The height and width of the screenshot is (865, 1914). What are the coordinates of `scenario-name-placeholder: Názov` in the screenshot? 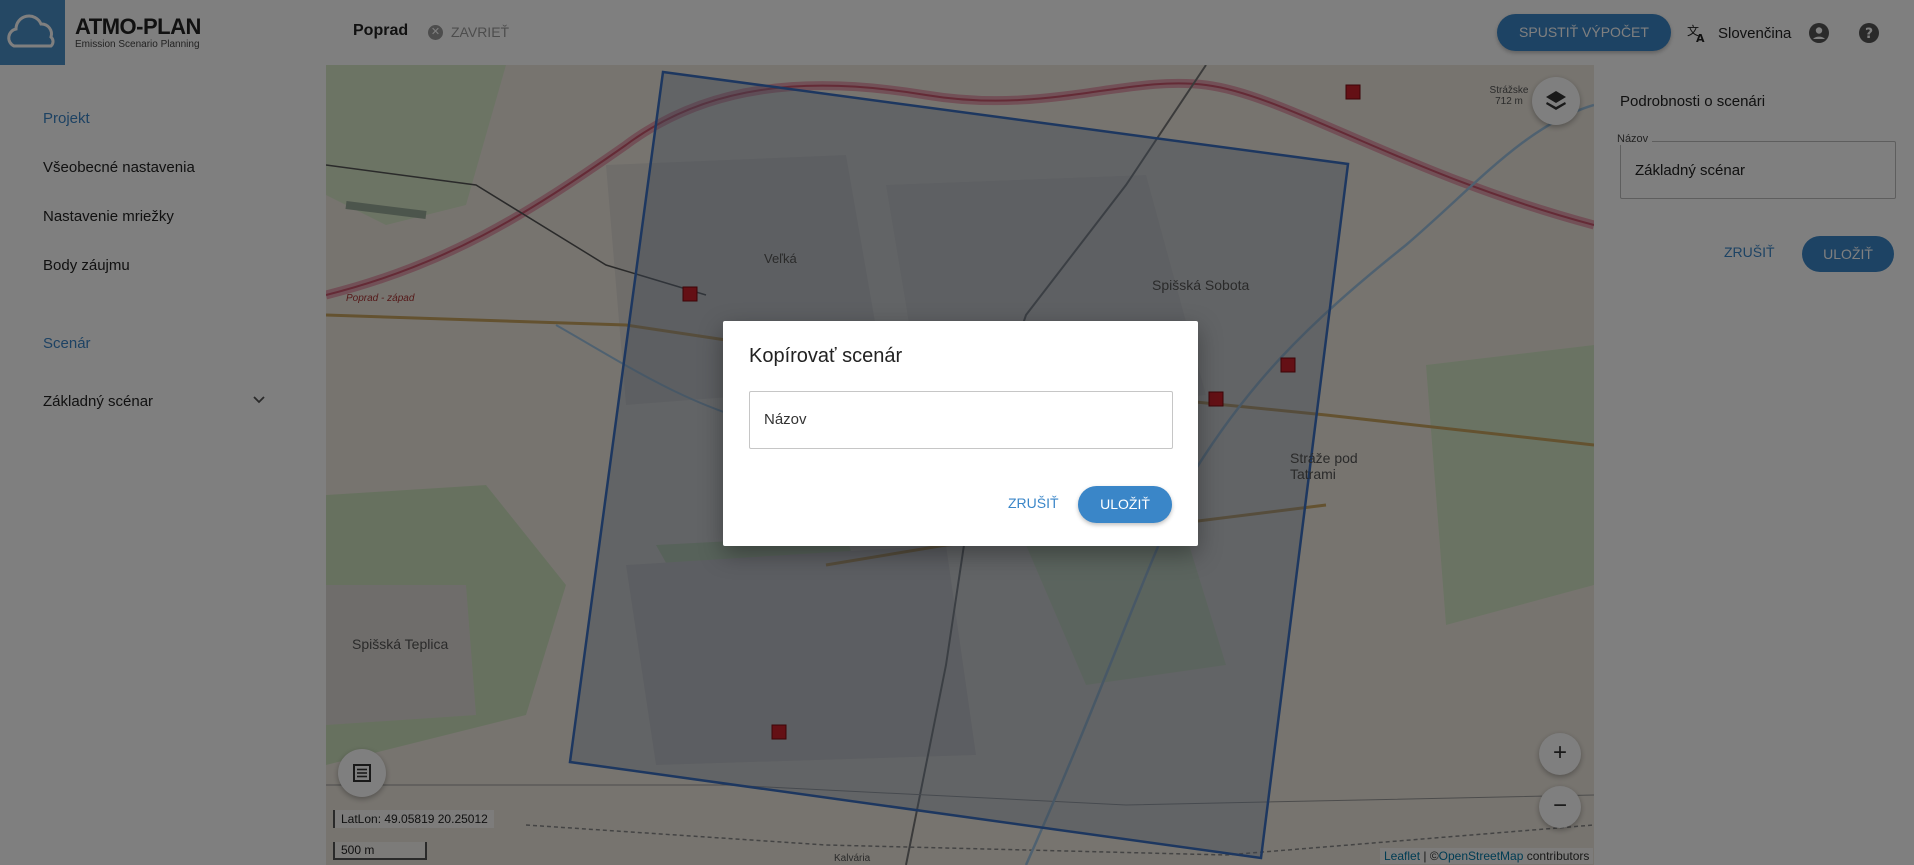 It's located at (785, 419).